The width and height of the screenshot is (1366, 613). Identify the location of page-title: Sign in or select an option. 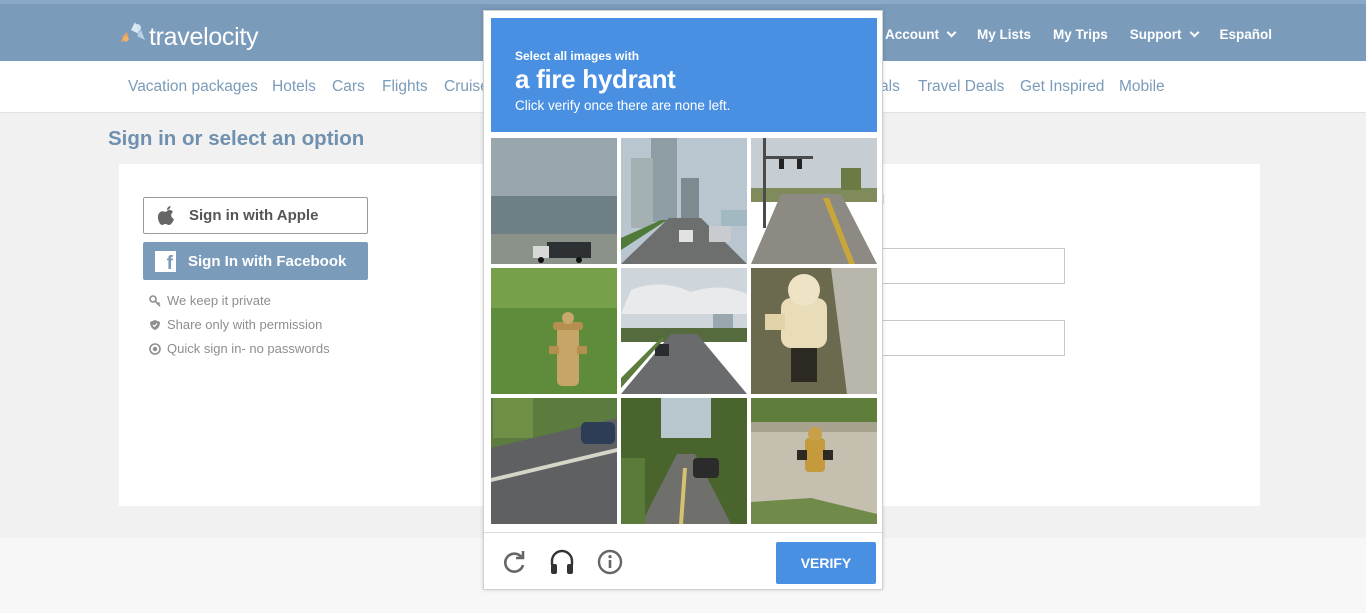
(236, 138).